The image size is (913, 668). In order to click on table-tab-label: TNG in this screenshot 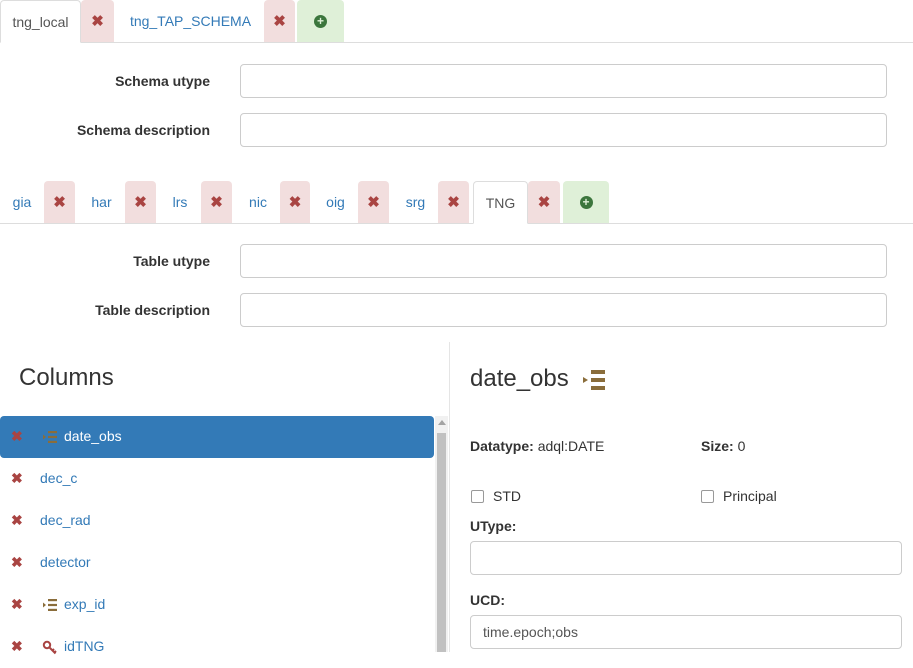, I will do `click(500, 202)`.